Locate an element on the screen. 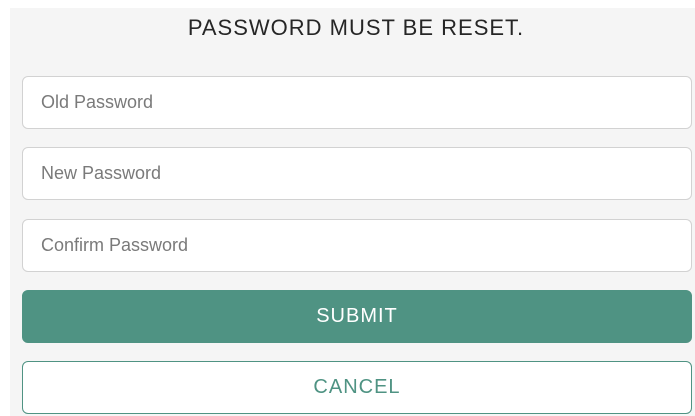  old-password-input is located at coordinates (357, 102).